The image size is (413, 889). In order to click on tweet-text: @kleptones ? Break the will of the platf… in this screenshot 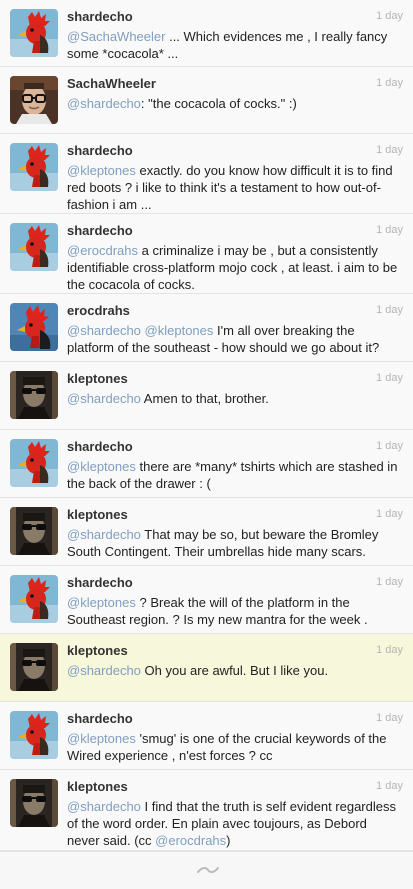, I will do `click(235, 611)`.